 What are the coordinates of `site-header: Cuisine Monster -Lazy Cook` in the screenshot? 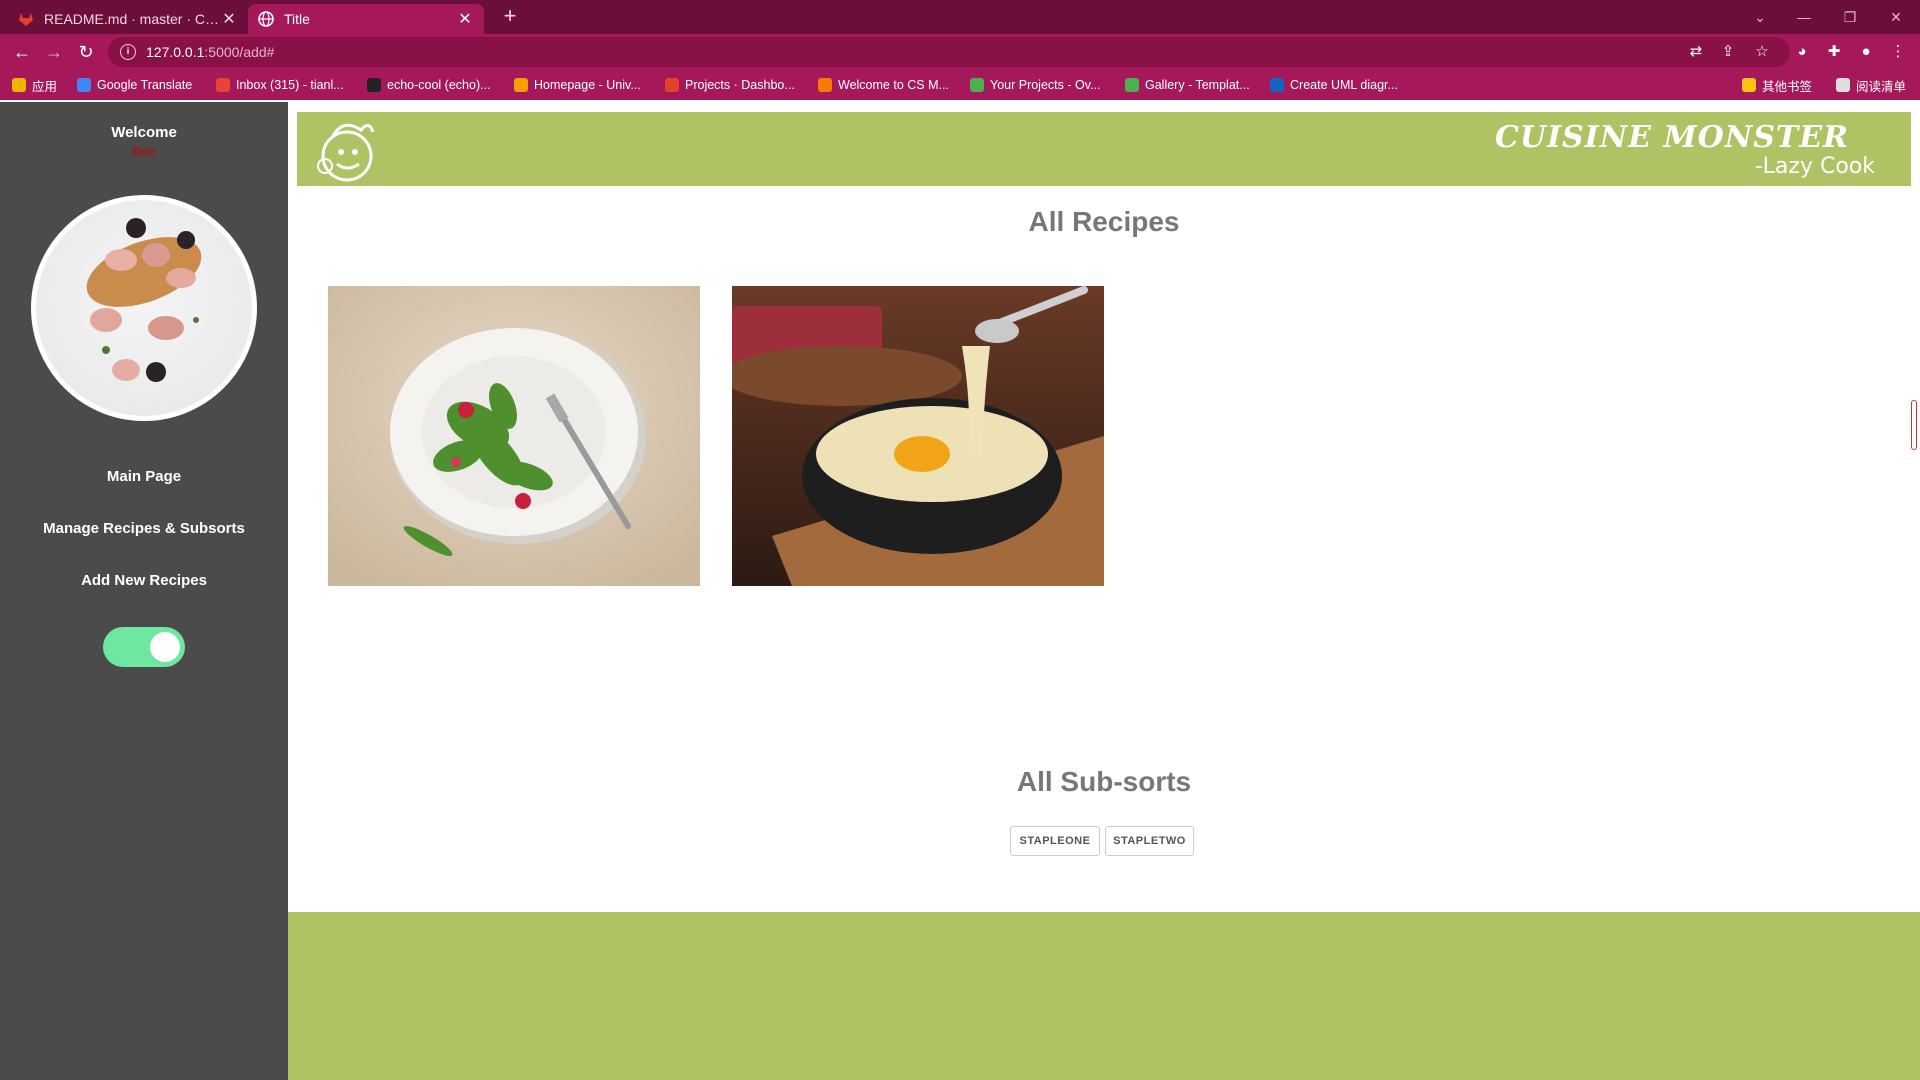 It's located at (1104, 149).